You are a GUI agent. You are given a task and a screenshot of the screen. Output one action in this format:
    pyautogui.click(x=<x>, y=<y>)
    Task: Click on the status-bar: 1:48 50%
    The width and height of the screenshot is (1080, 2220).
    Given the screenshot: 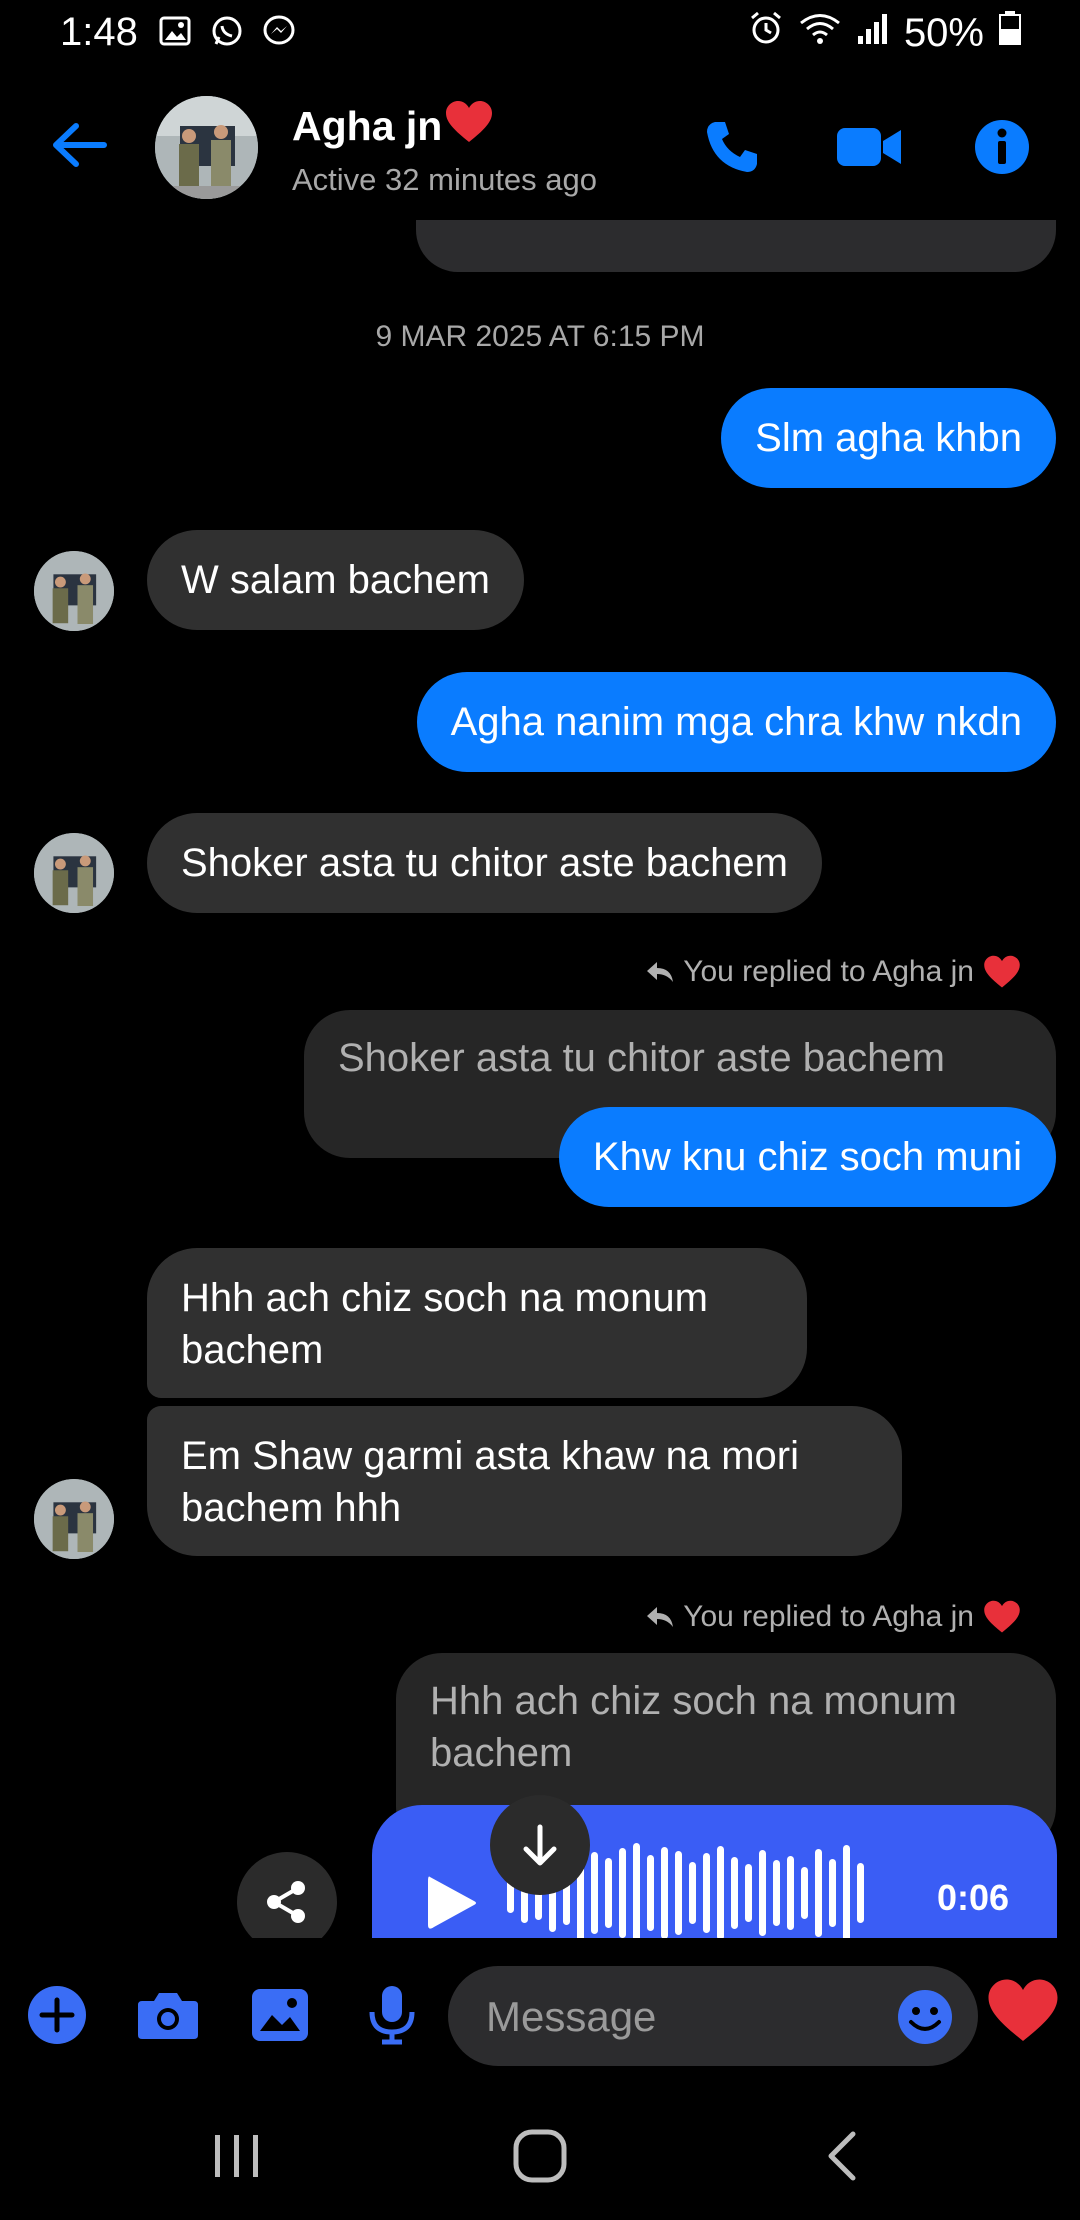 What is the action you would take?
    pyautogui.click(x=540, y=35)
    